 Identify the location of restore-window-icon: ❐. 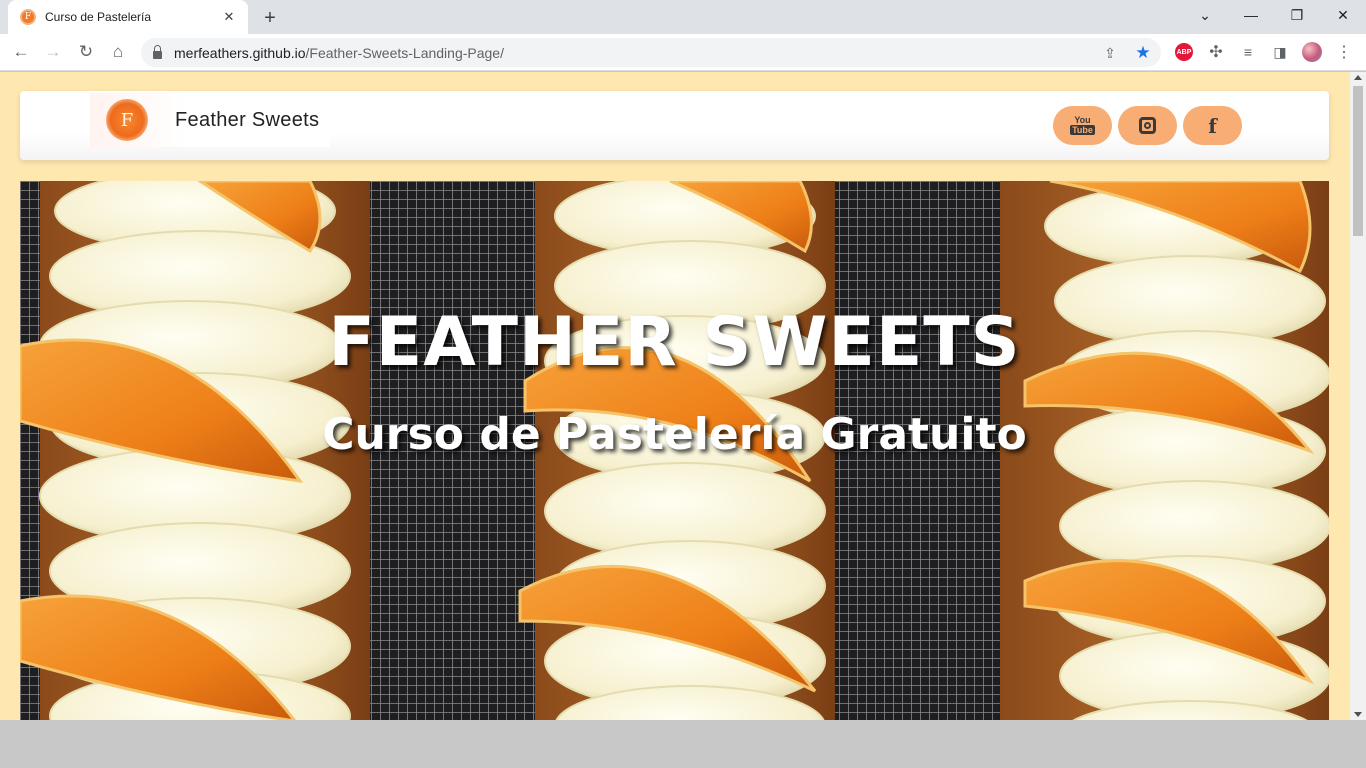
(1297, 15).